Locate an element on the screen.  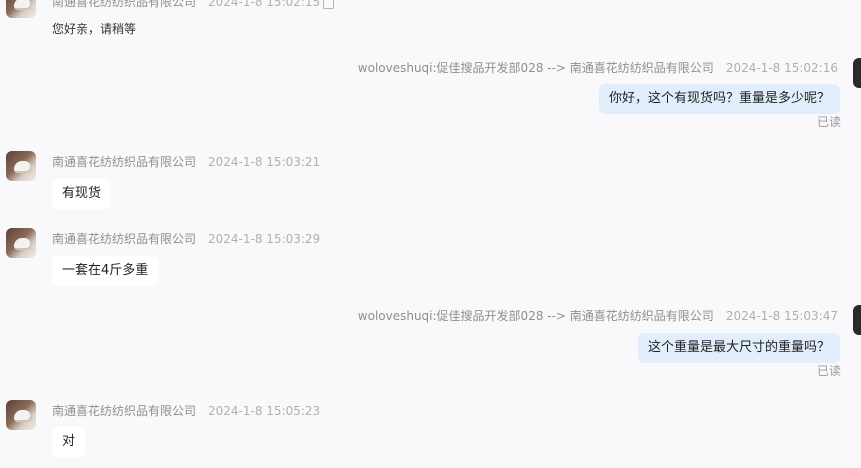
message-bubble-outgoing: 你好，这个有现货吗？重量是多少呢？ is located at coordinates (719, 99).